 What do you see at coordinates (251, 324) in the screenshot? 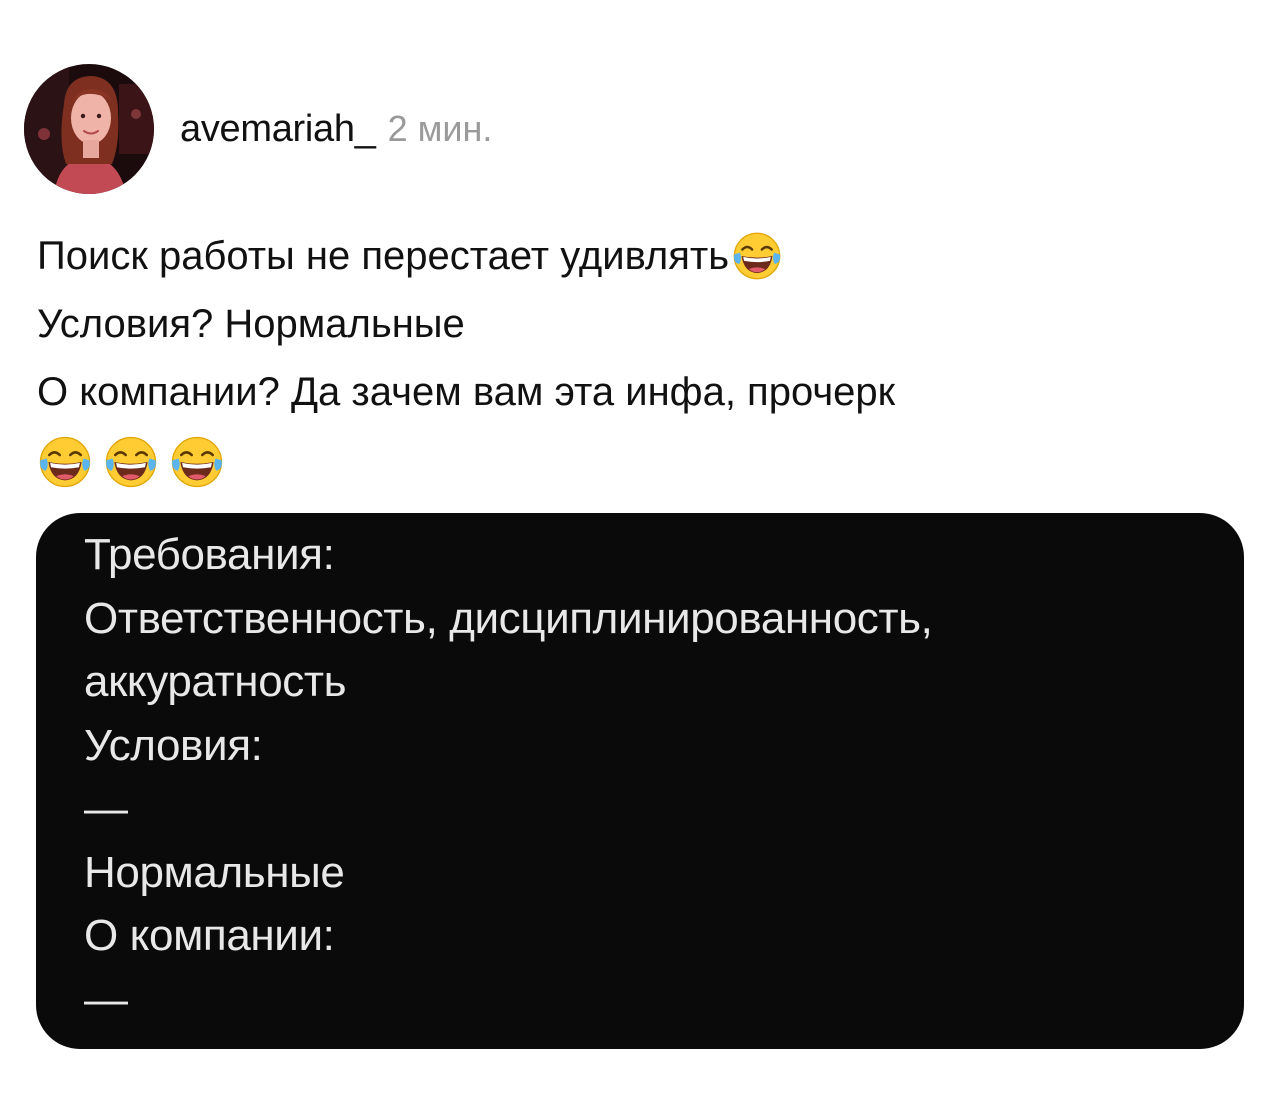
I see `post-line-text: Условия? Нормальные` at bounding box center [251, 324].